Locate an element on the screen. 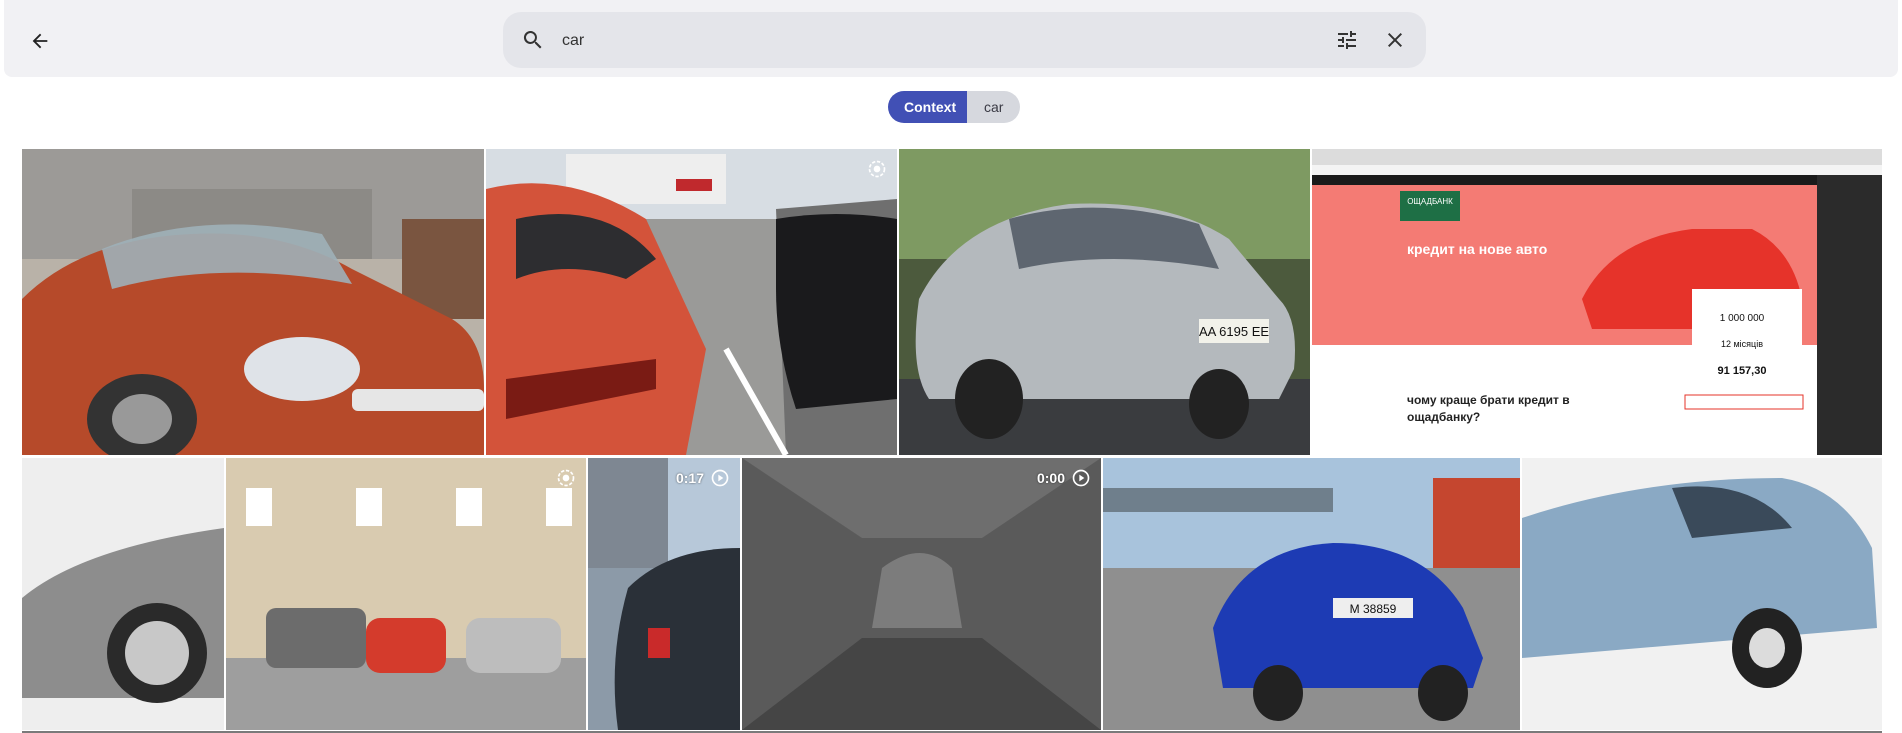  top-app-bar is located at coordinates (951, 38).